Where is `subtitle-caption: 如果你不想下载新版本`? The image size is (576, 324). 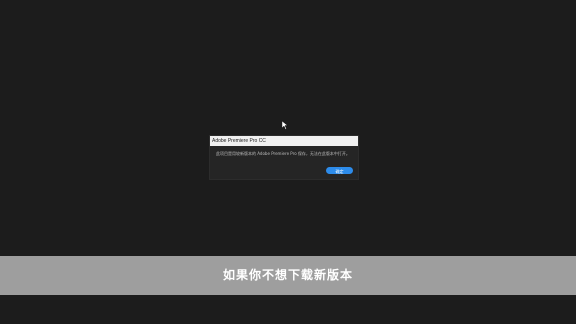
subtitle-caption: 如果你不想下载新版本 is located at coordinates (287, 275).